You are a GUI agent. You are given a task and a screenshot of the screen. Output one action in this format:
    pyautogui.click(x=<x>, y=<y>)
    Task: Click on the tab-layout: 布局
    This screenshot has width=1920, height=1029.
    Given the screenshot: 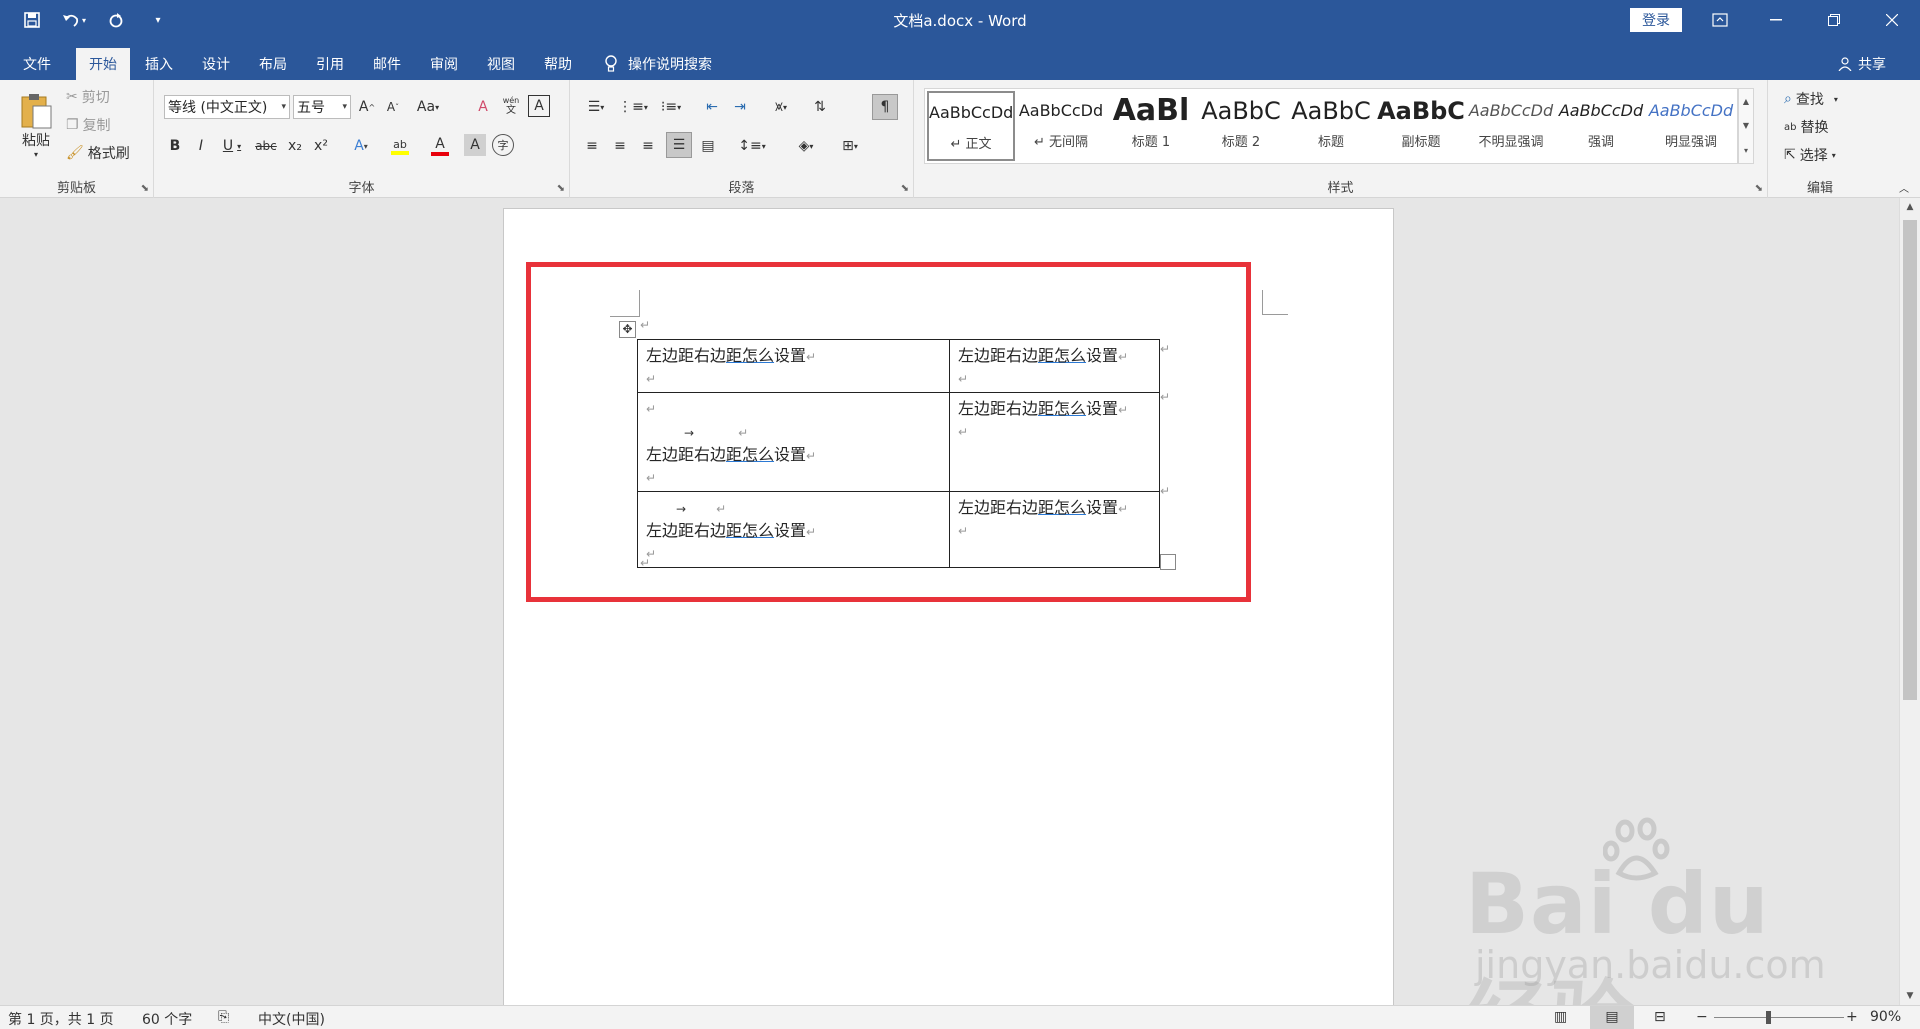 What is the action you would take?
    pyautogui.click(x=273, y=64)
    